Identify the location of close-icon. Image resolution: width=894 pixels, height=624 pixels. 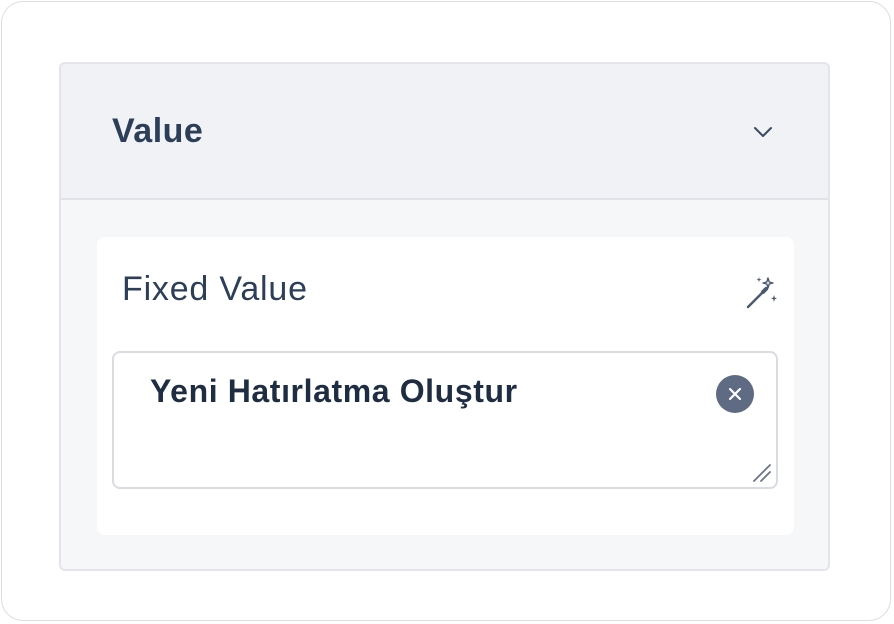
(735, 394).